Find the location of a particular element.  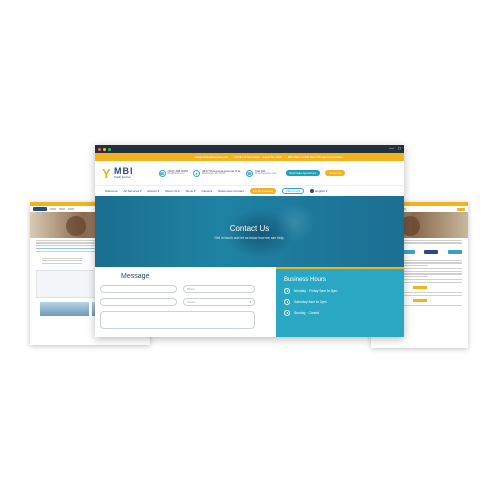

phone-email: info@mbihs.com is located at coordinates (176, 174).